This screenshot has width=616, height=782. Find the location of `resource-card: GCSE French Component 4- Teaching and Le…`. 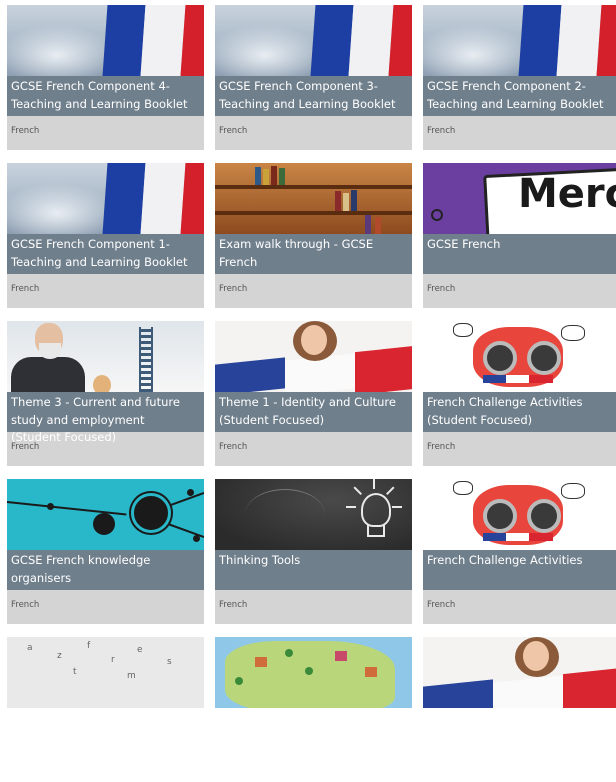

resource-card: GCSE French Component 4- Teaching and Le… is located at coordinates (105, 77).